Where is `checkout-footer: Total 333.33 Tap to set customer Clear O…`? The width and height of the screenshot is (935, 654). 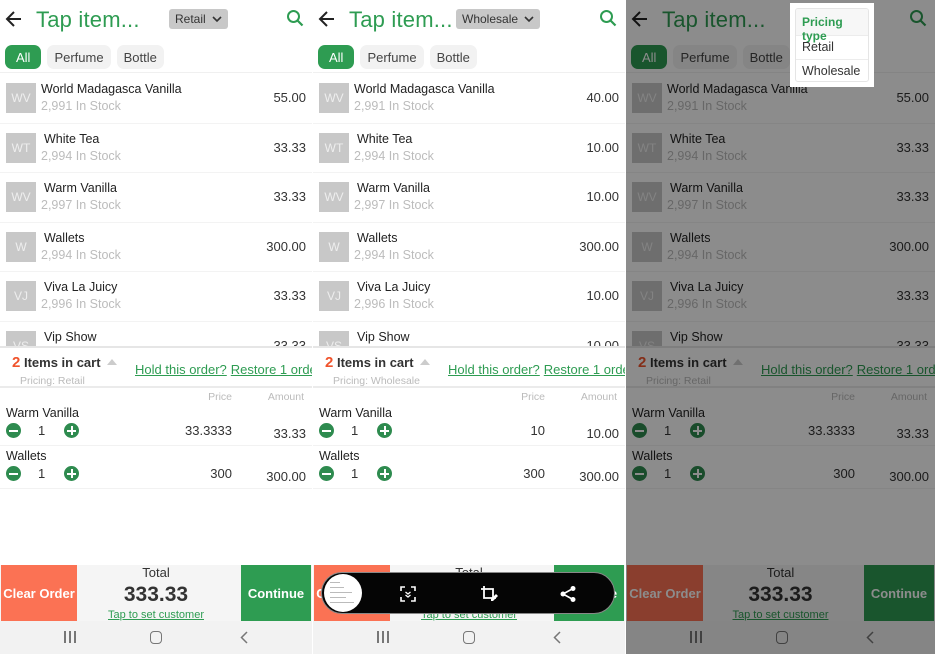 checkout-footer: Total 333.33 Tap to set customer Clear O… is located at coordinates (780, 593).